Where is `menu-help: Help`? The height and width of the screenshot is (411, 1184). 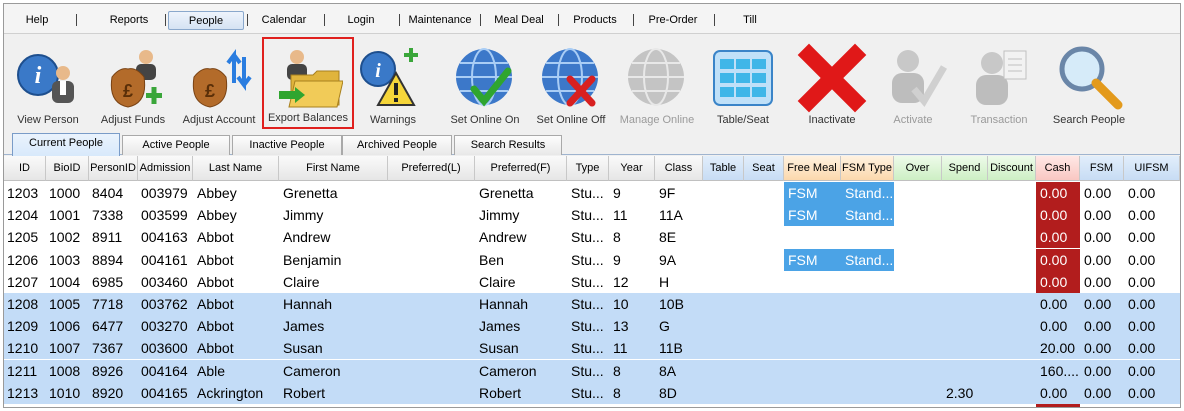
menu-help: Help is located at coordinates (37, 20).